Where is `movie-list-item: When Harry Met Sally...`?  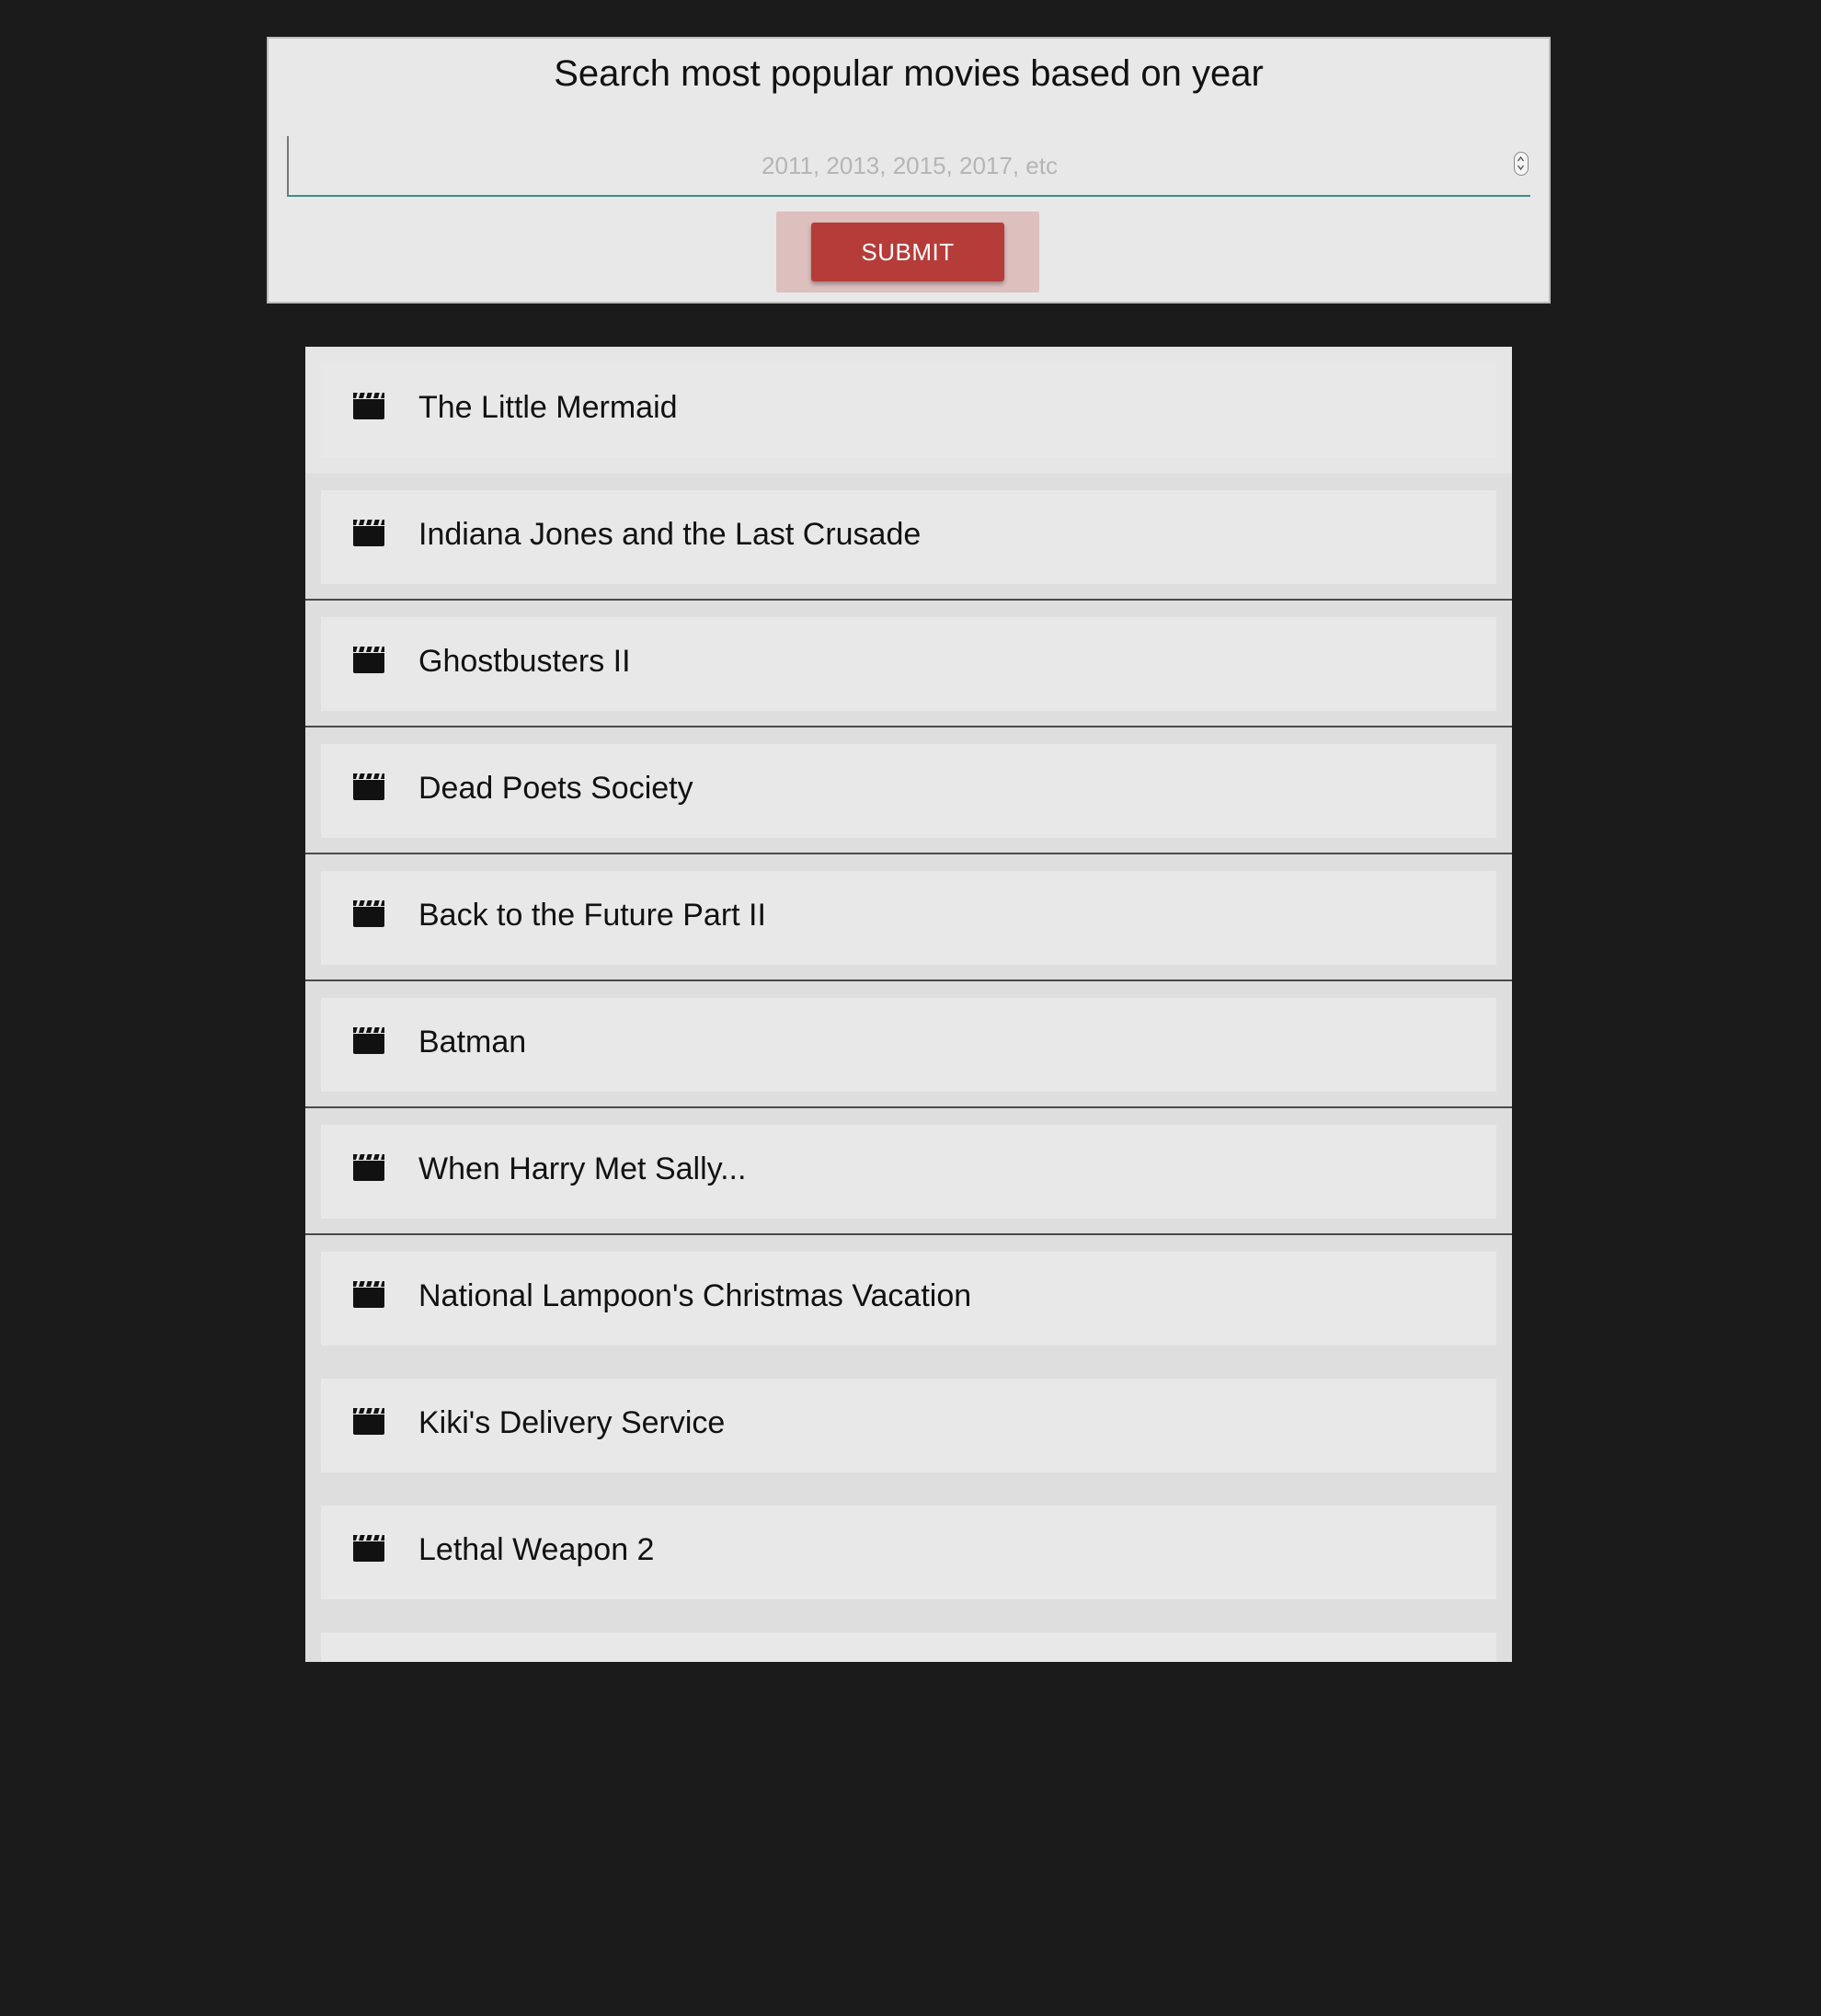
movie-list-item: When Harry Met Sally... is located at coordinates (908, 1171).